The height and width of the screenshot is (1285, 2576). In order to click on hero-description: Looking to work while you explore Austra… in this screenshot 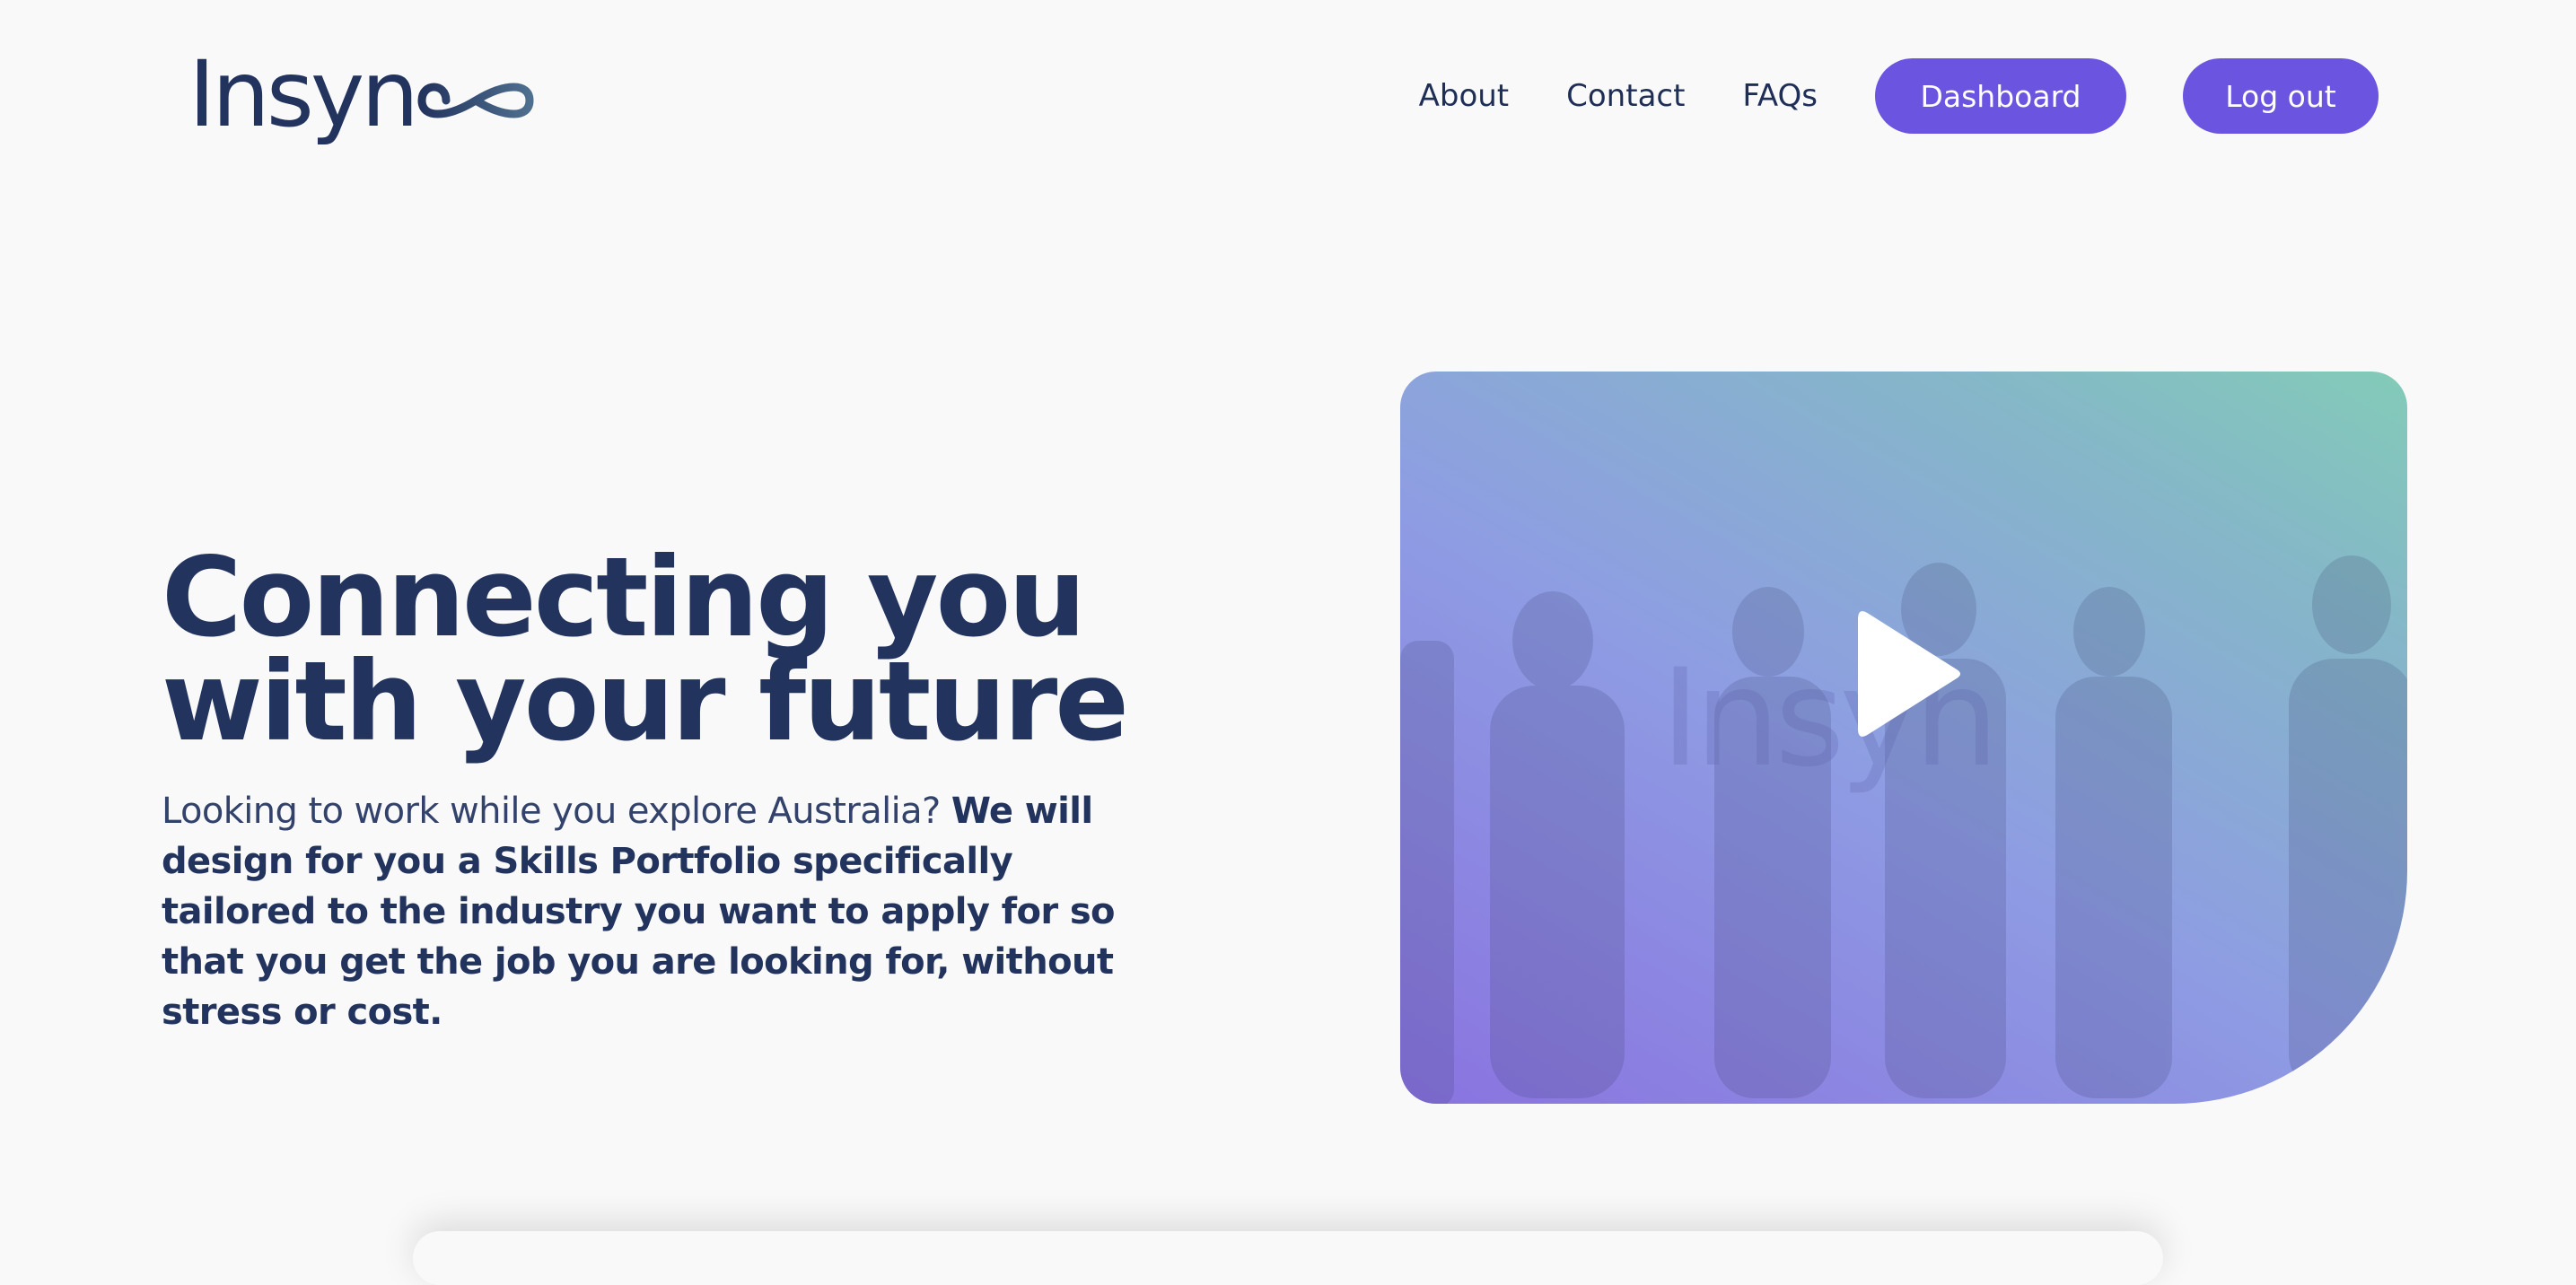, I will do `click(646, 911)`.